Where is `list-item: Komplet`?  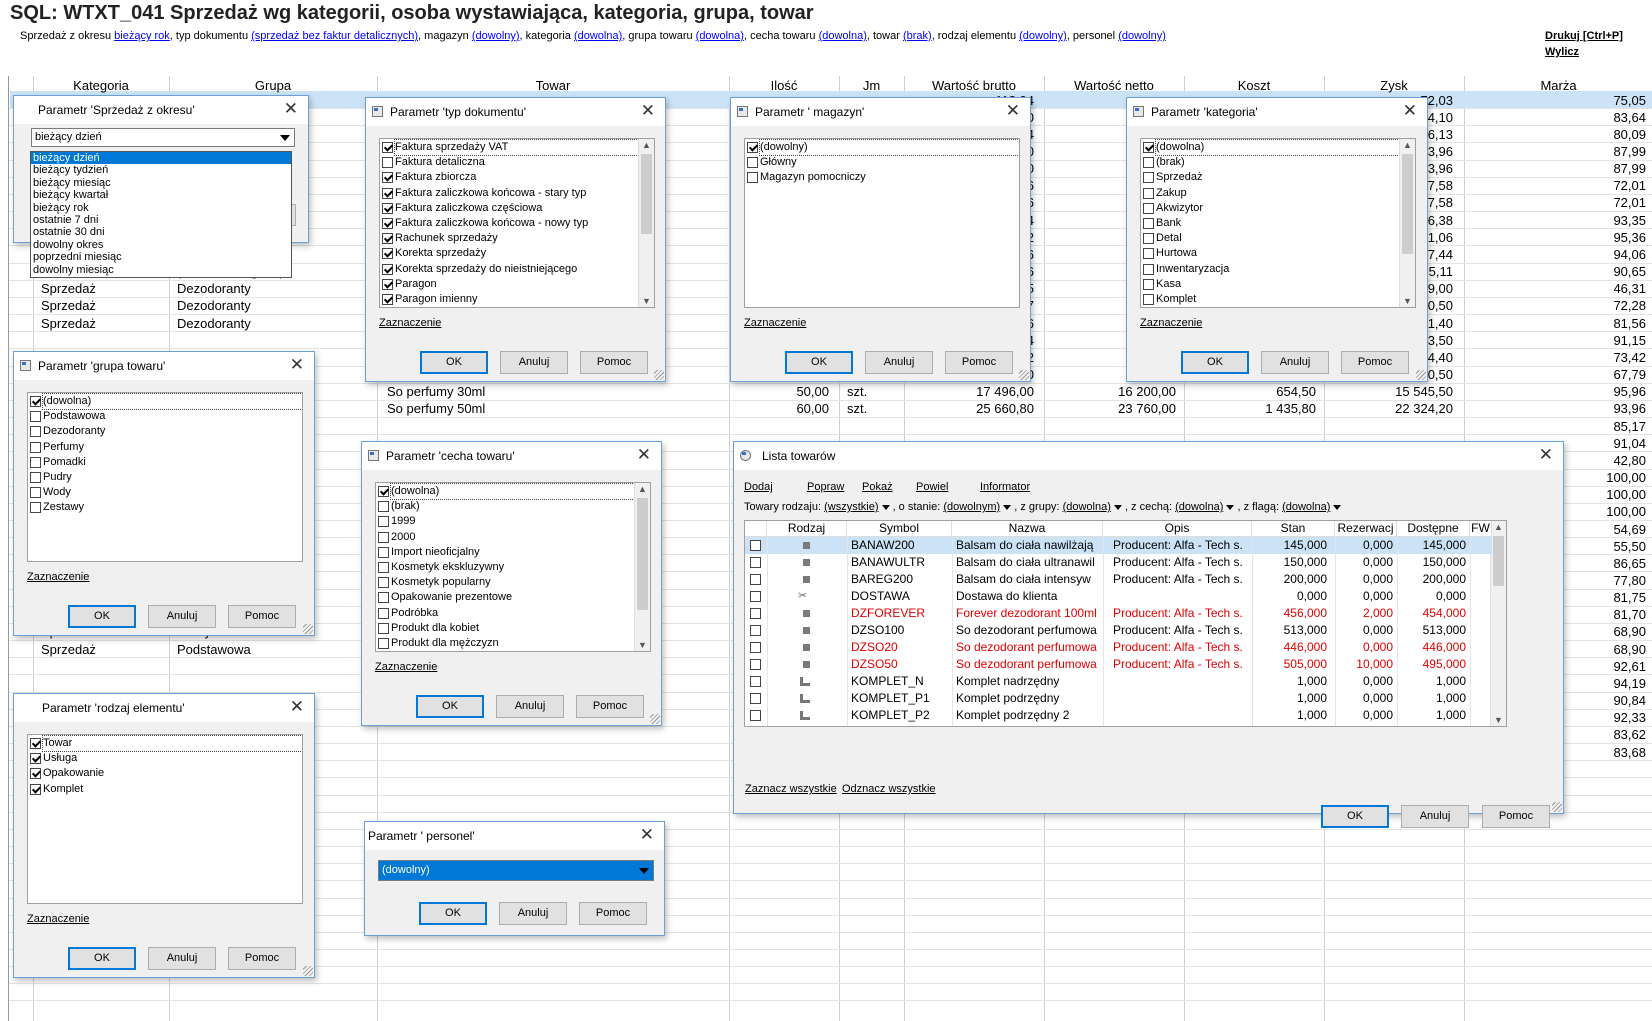 list-item: Komplet is located at coordinates (165, 789).